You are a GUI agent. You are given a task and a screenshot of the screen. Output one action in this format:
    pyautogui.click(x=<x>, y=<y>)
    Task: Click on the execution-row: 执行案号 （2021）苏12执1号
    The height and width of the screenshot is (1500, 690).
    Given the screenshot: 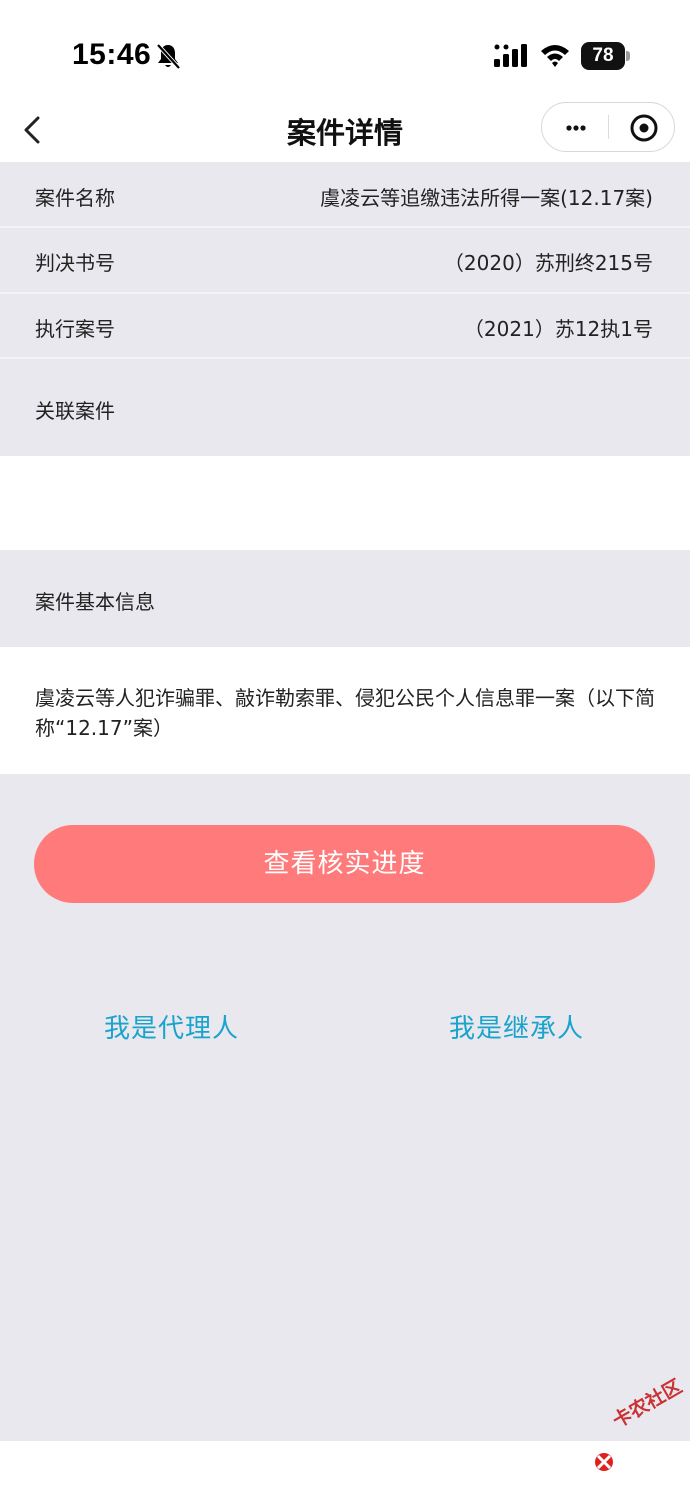 What is the action you would take?
    pyautogui.click(x=345, y=325)
    